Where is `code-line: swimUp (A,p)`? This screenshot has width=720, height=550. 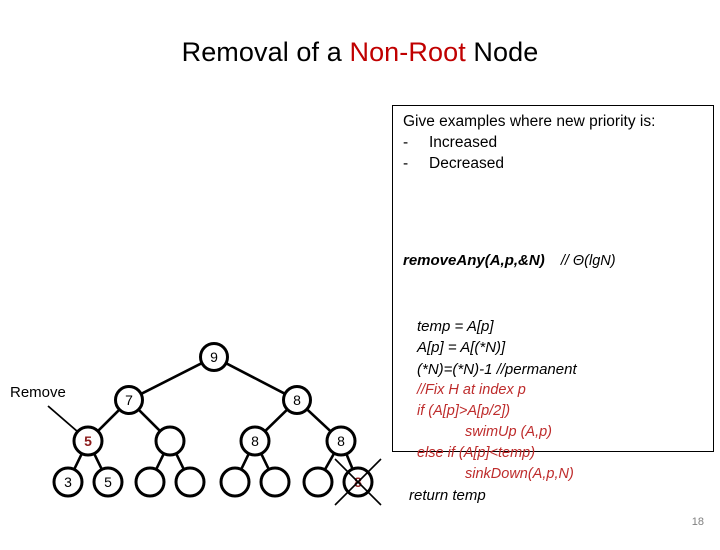
code-line: swimUp (A,p) is located at coordinates (509, 432).